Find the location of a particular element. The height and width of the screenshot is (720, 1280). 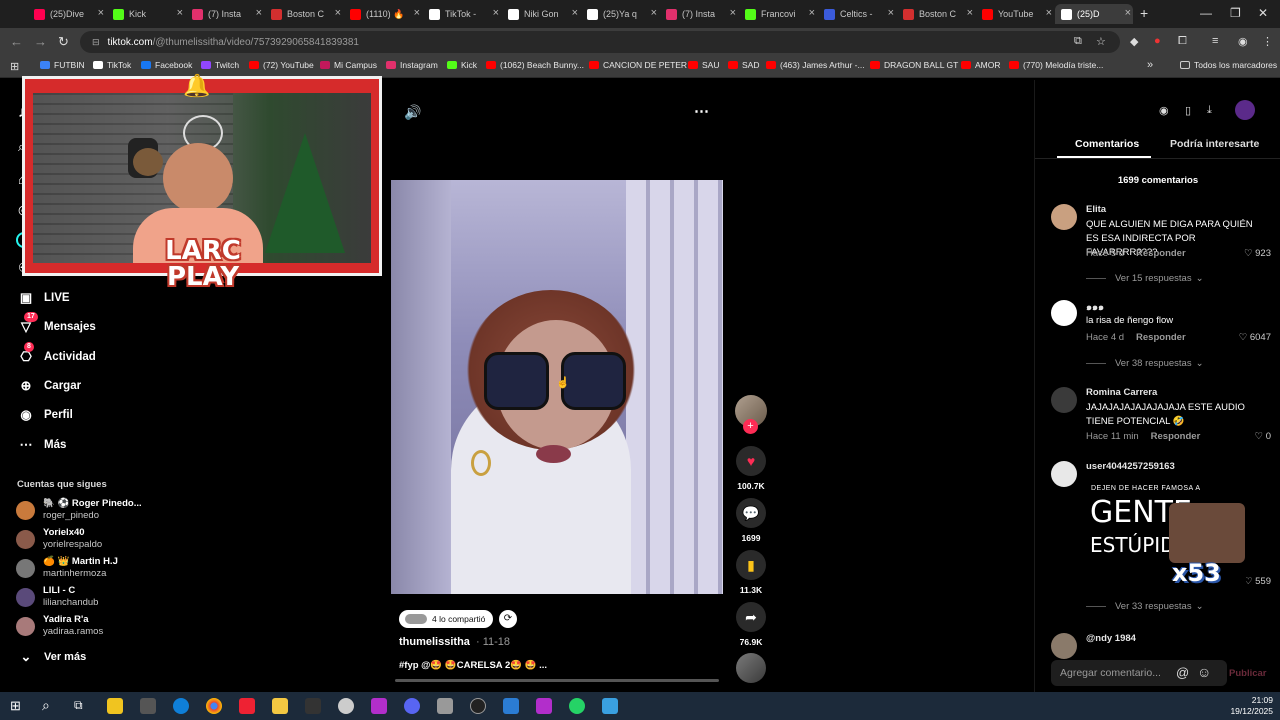

site-info-icon: ⊟ is located at coordinates (96, 42).